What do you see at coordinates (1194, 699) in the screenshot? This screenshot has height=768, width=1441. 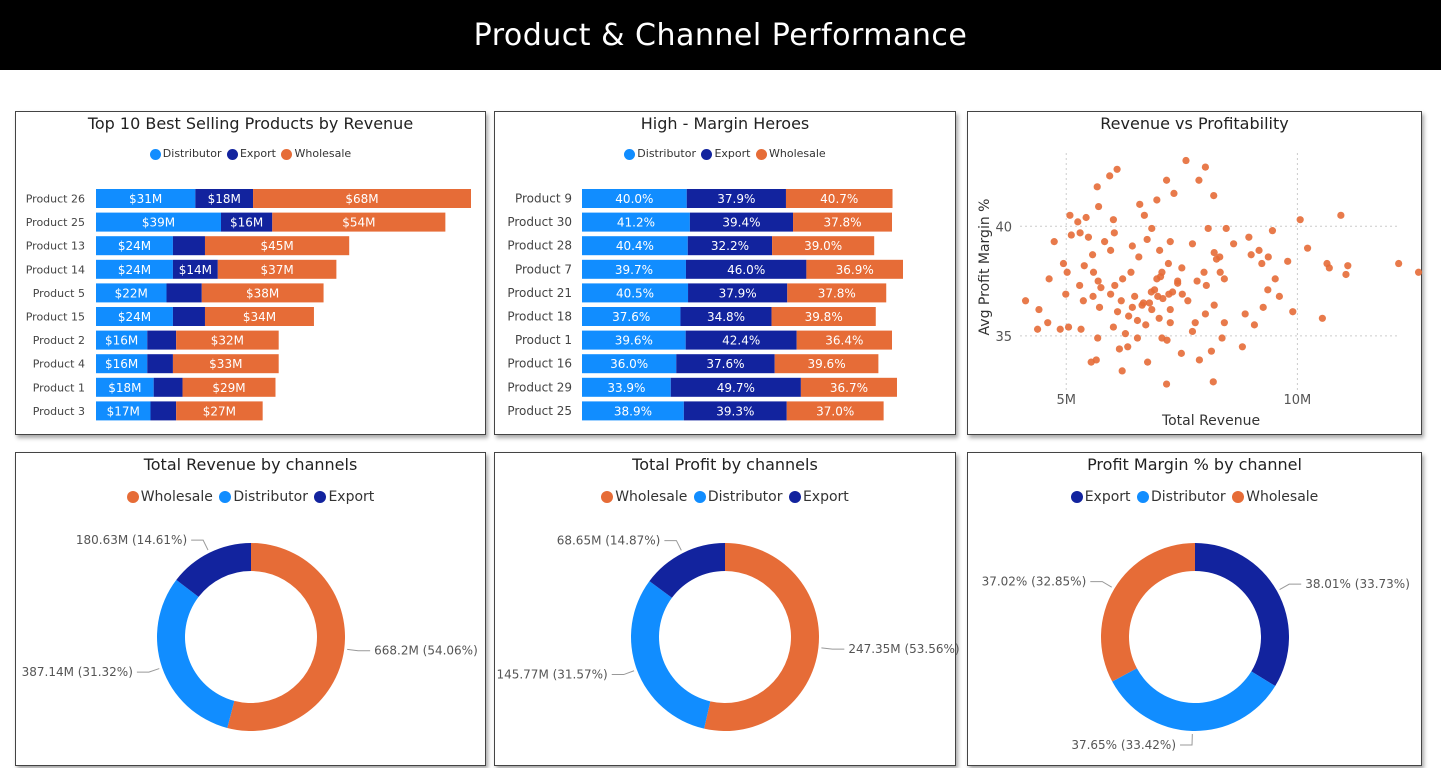 I see `donut-slice-distributor` at bounding box center [1194, 699].